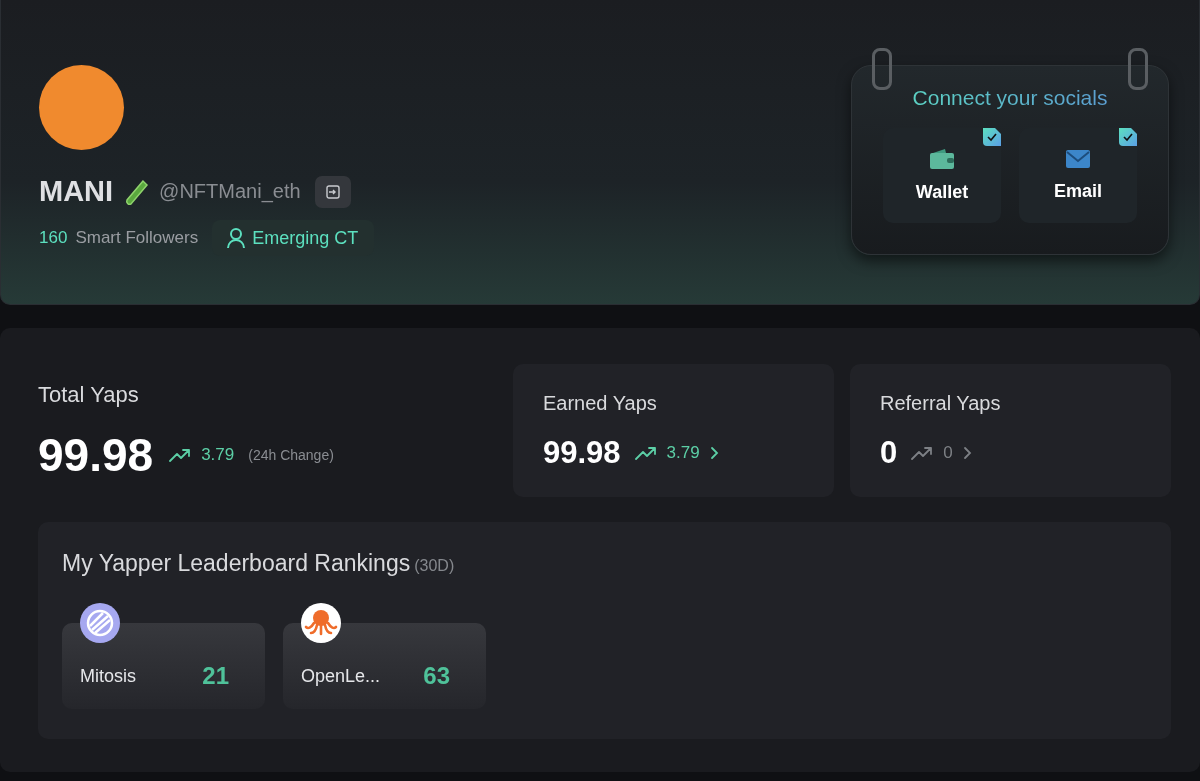  What do you see at coordinates (236, 238) in the screenshot?
I see `person-icon` at bounding box center [236, 238].